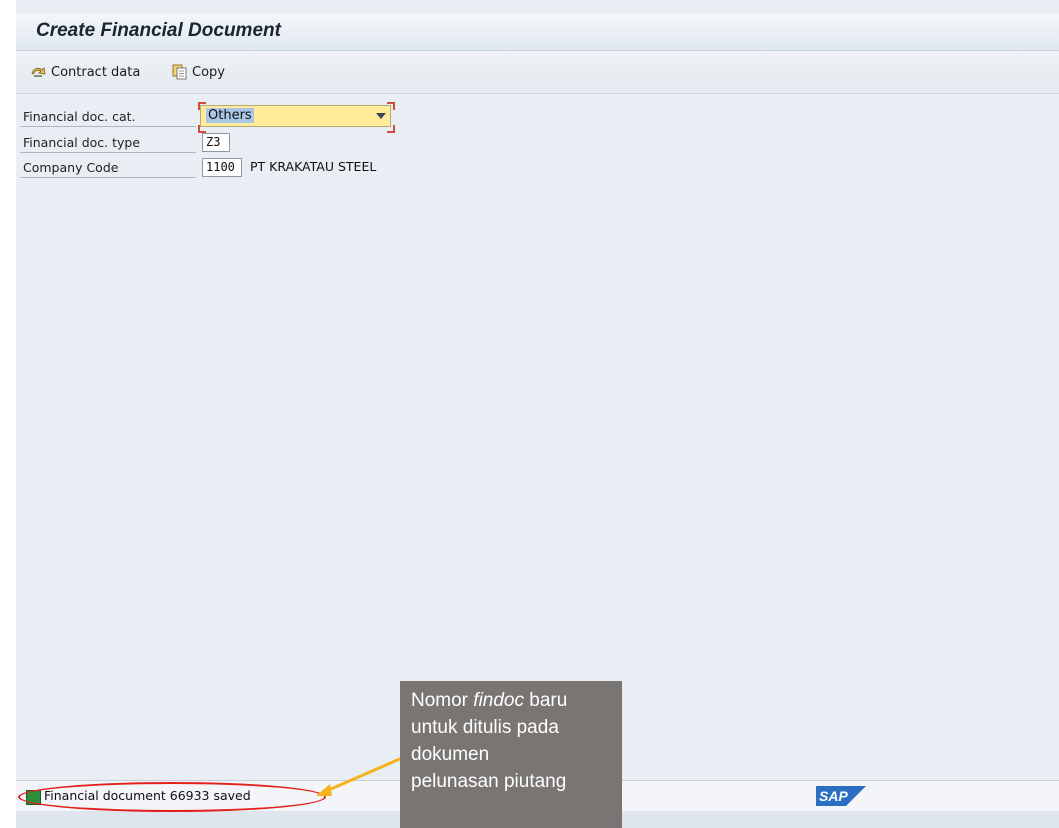 This screenshot has height=828, width=1059. I want to click on copy-button: Copy, so click(198, 72).